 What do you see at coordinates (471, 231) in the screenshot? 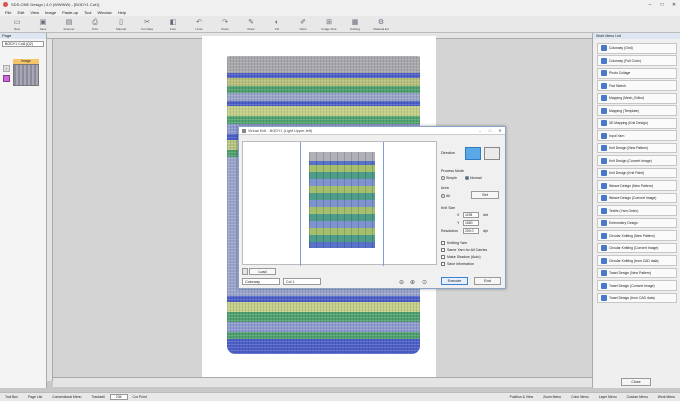
I see `resolution-input: 200.0` at bounding box center [471, 231].